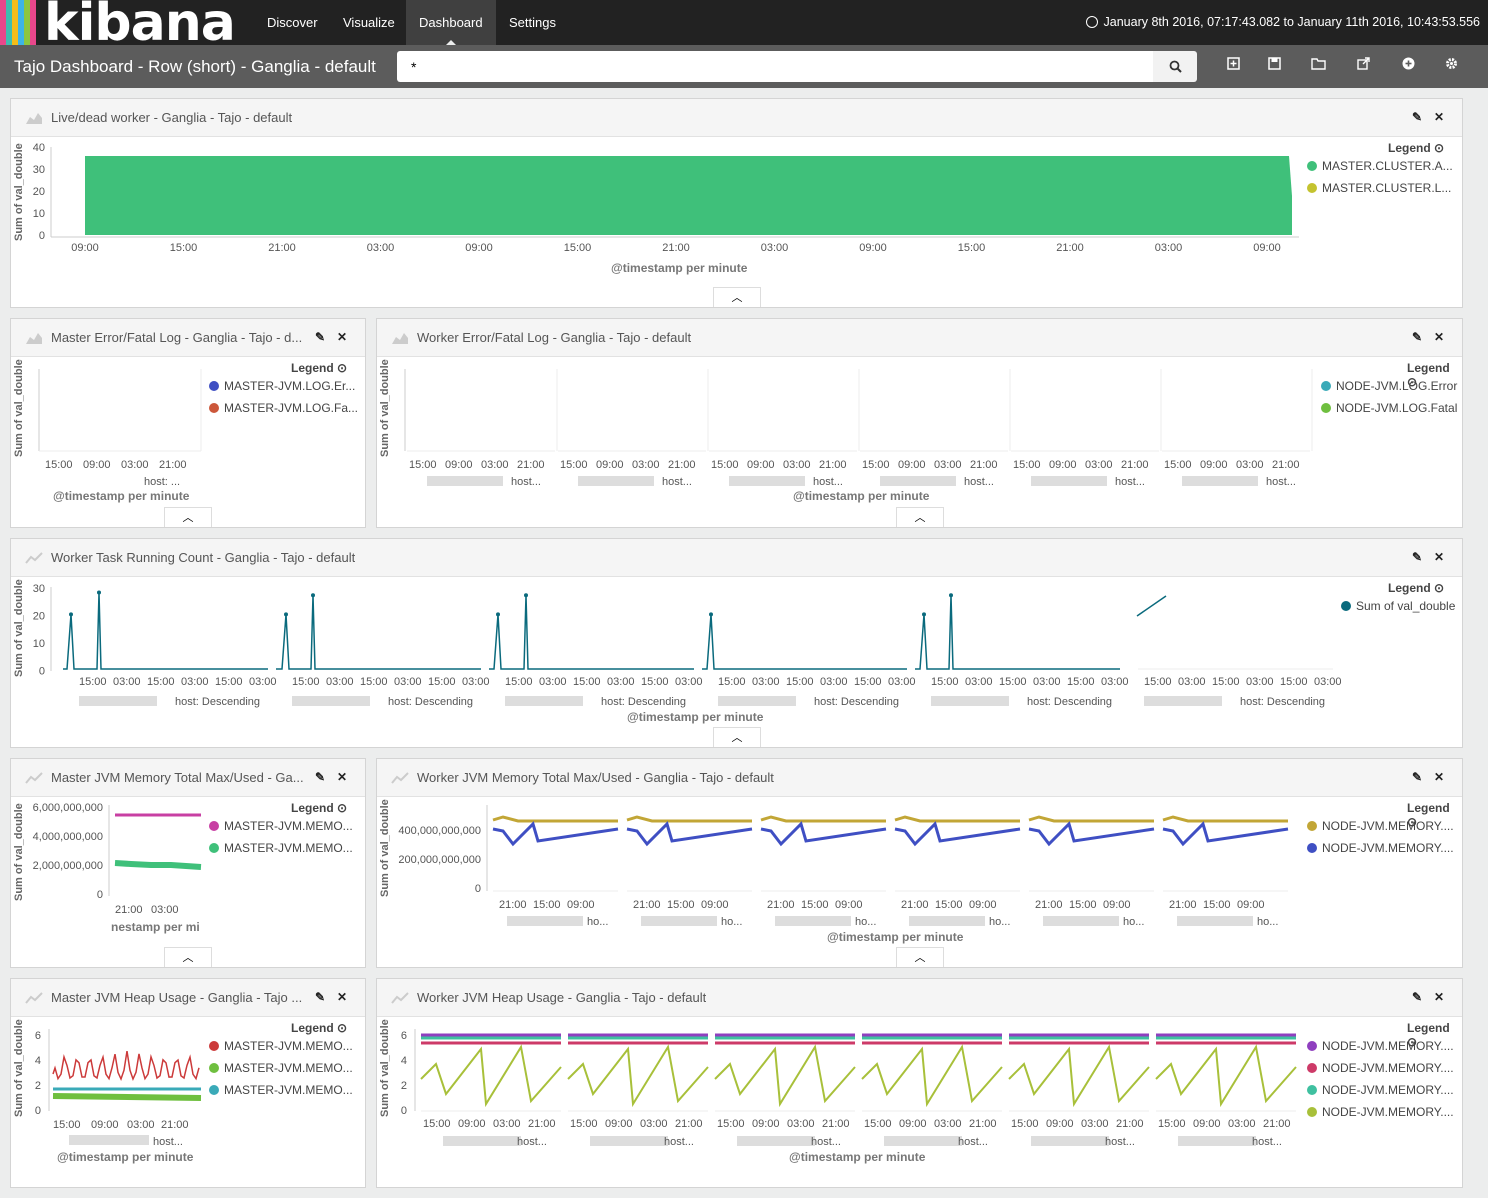  What do you see at coordinates (1408, 66) in the screenshot?
I see `add-panel-icon` at bounding box center [1408, 66].